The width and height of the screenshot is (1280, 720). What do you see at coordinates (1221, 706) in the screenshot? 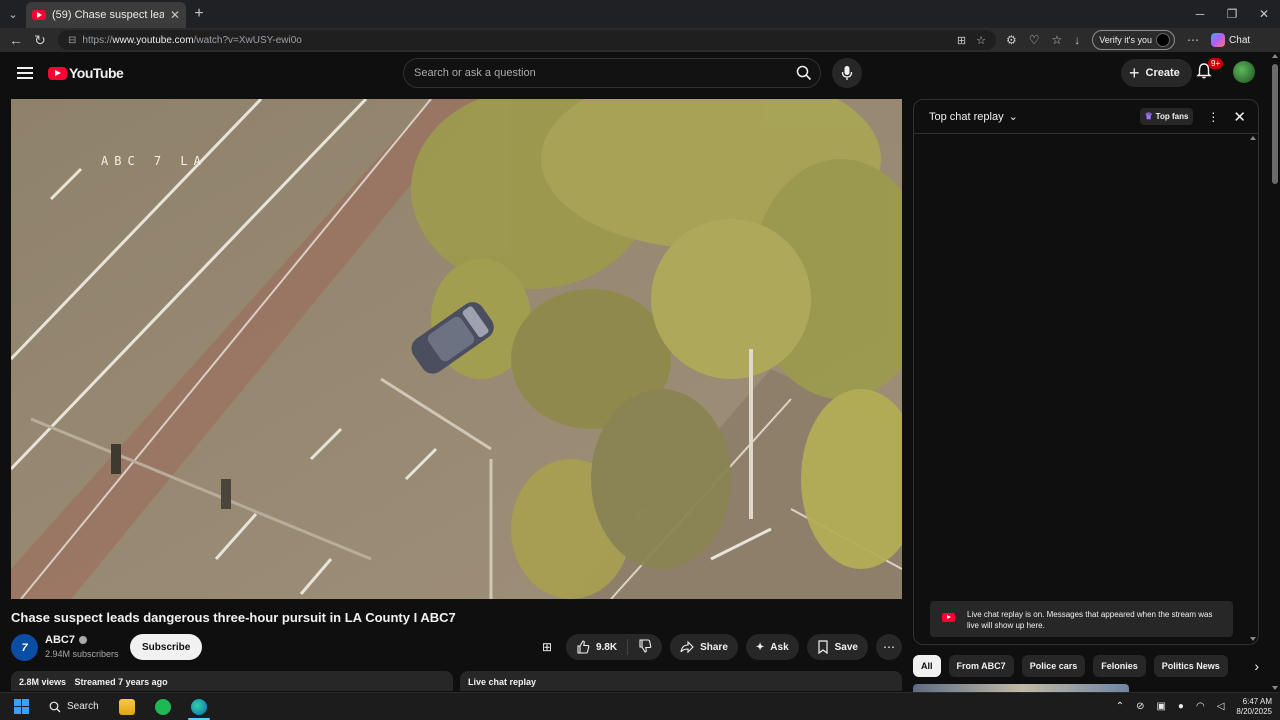
I see `volume-icon: ◁` at bounding box center [1221, 706].